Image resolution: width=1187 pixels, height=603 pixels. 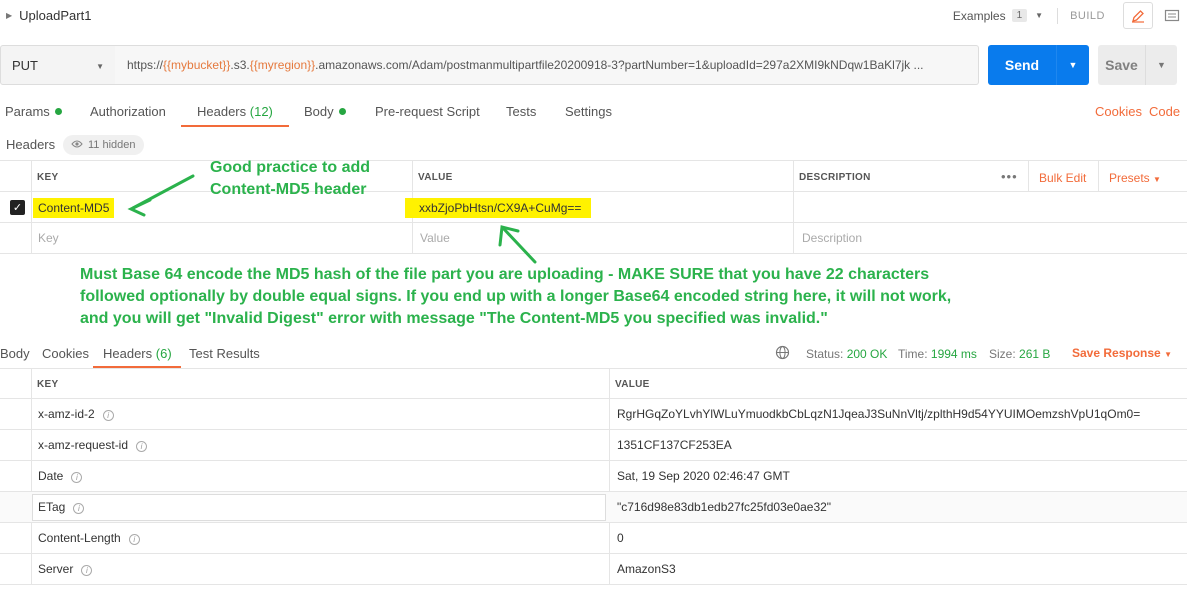 What do you see at coordinates (427, 111) in the screenshot?
I see `tab-prerequest-script: Pre-request Script` at bounding box center [427, 111].